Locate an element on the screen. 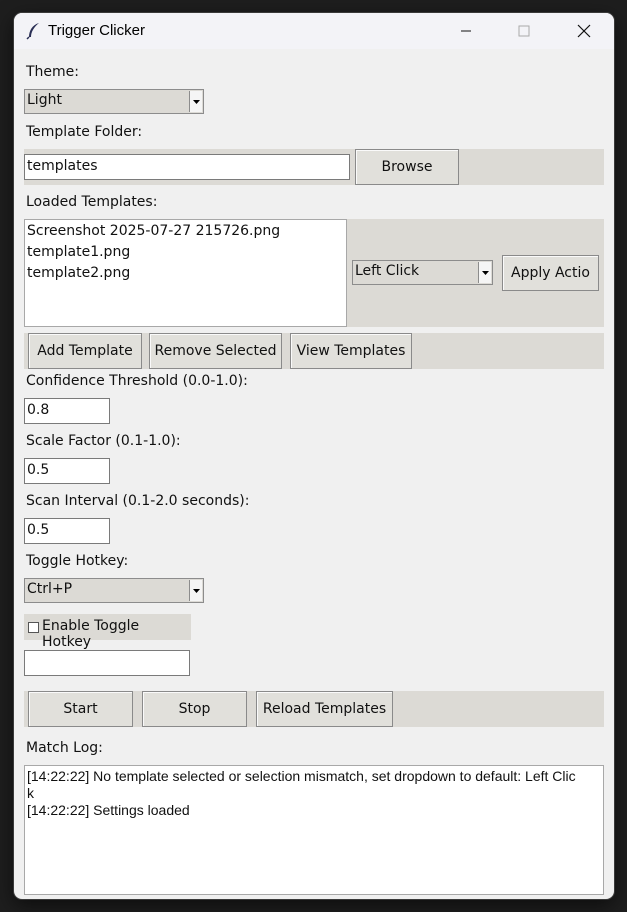 The width and height of the screenshot is (627, 912). match-log-label: Match Log: is located at coordinates (64, 748).